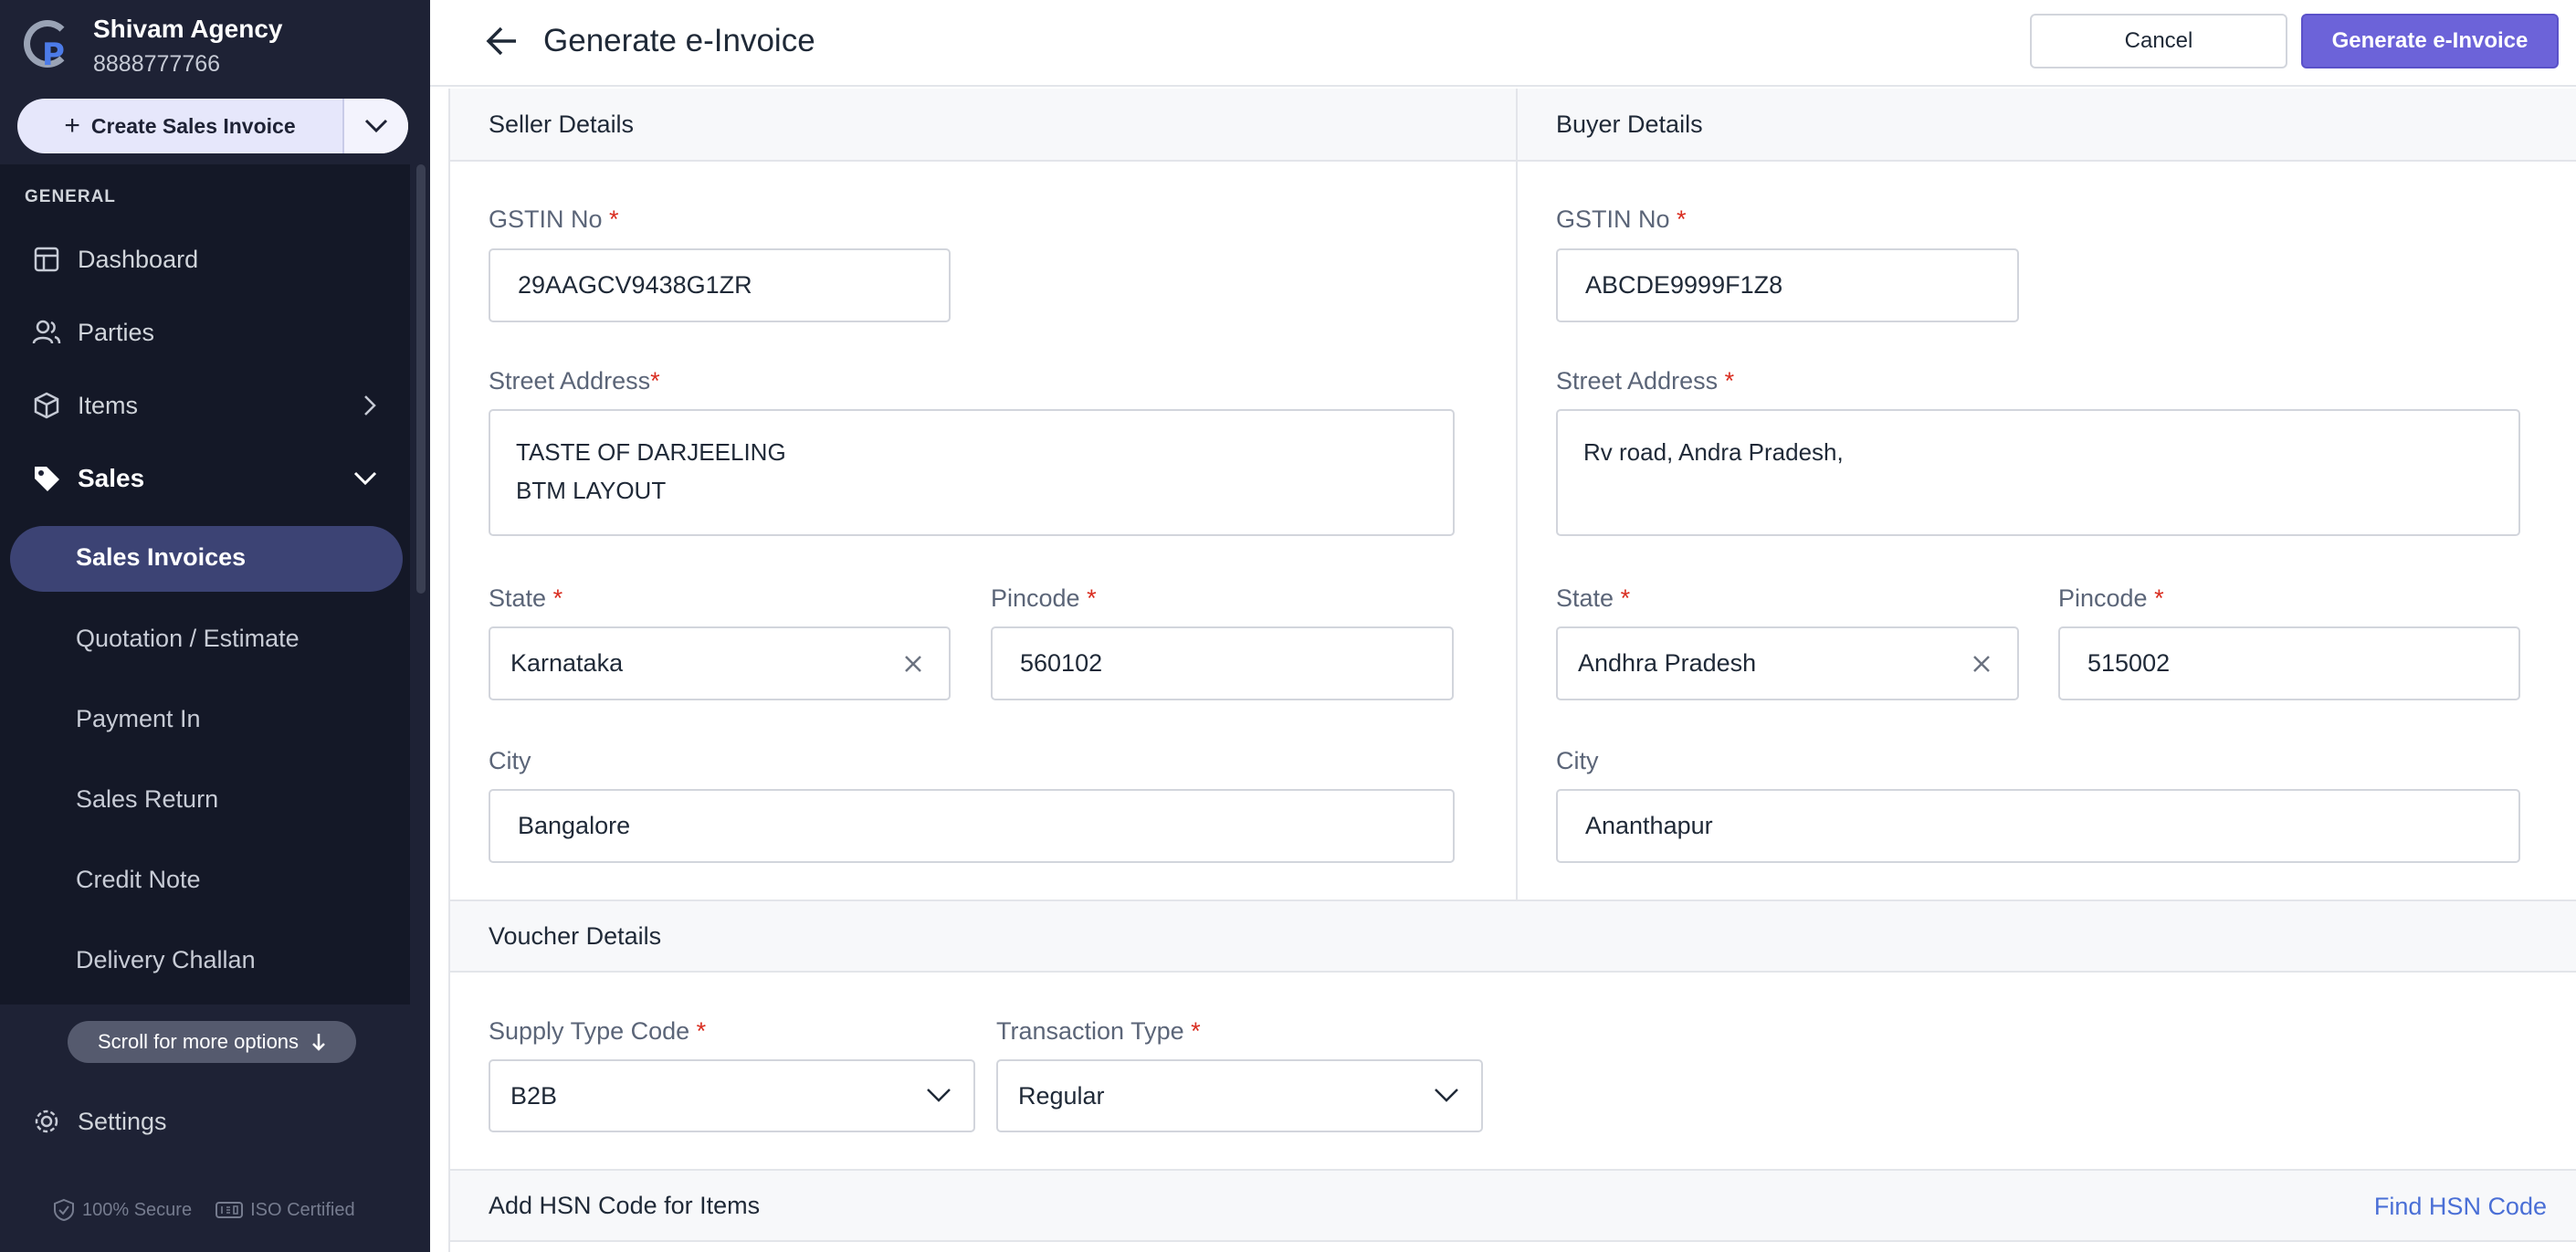 Image resolution: width=2576 pixels, height=1252 pixels. Describe the element at coordinates (2430, 41) in the screenshot. I see `generate-einvoice-button: Generate e-Invoice` at that location.